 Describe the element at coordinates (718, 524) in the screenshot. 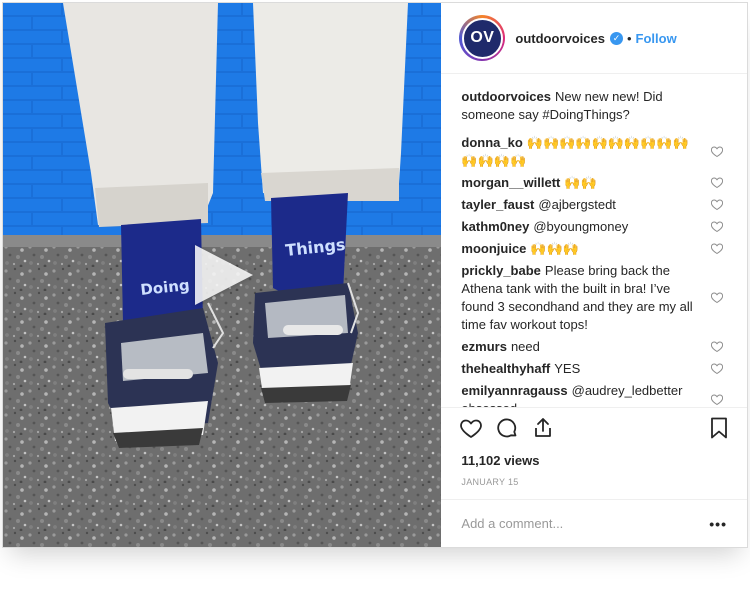

I see `more-options-button: •••` at that location.